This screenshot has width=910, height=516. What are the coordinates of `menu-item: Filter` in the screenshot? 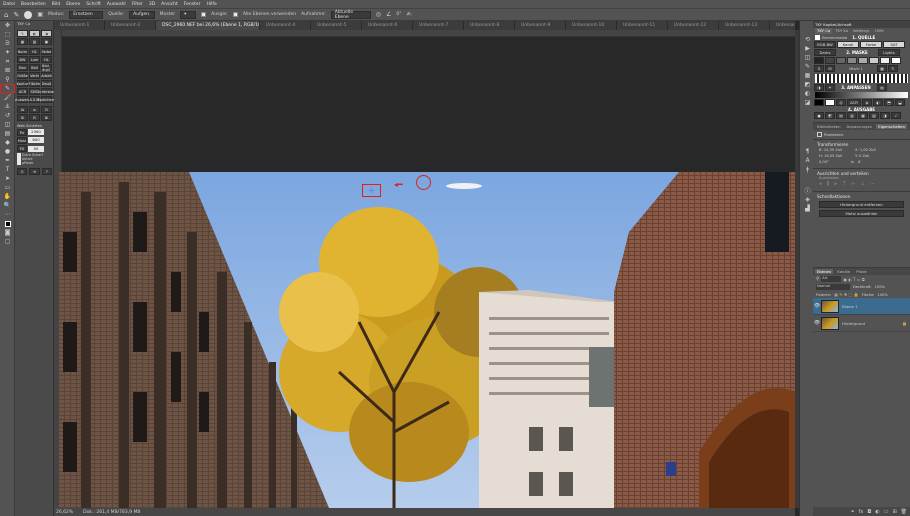 It's located at (137, 4).